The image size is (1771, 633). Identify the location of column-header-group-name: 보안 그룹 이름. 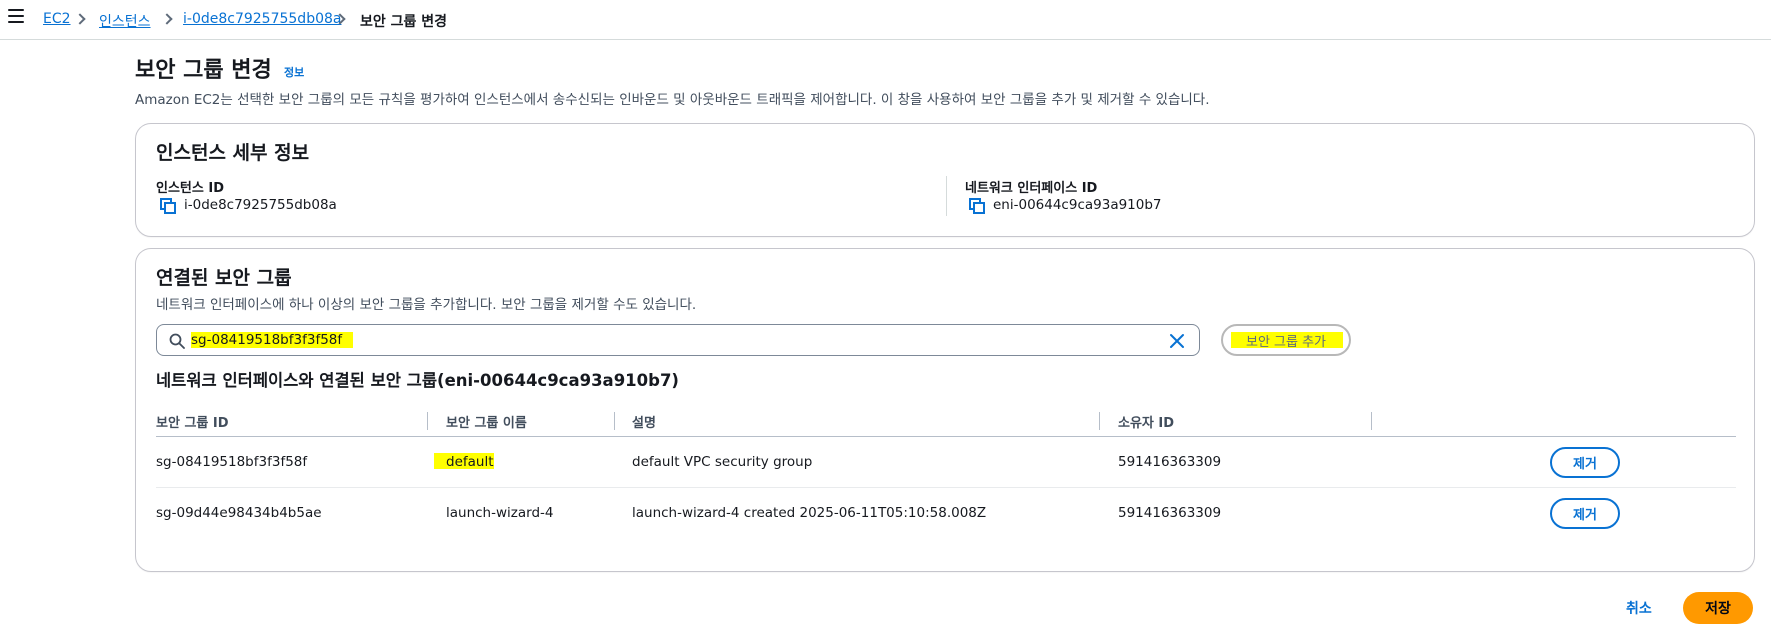
(486, 421).